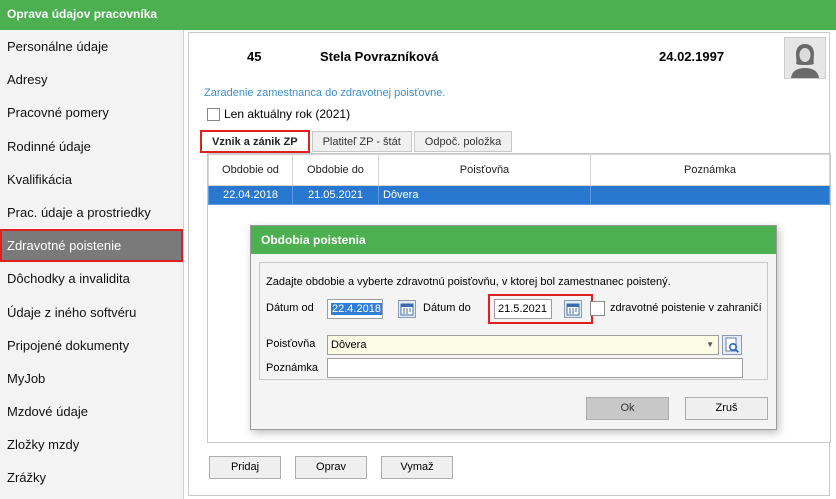  I want to click on tab-odpoc-polozka: Odpoč. položka, so click(463, 141).